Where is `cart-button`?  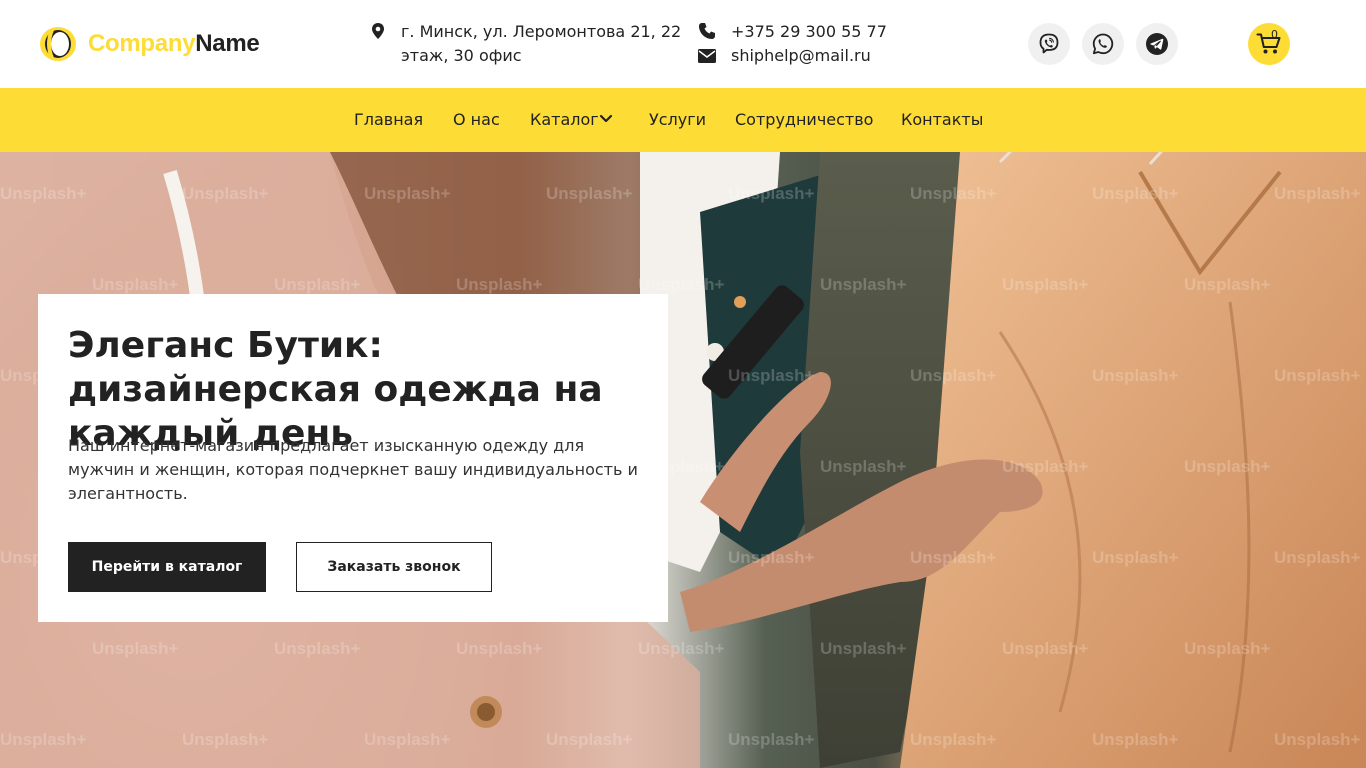 cart-button is located at coordinates (1269, 44).